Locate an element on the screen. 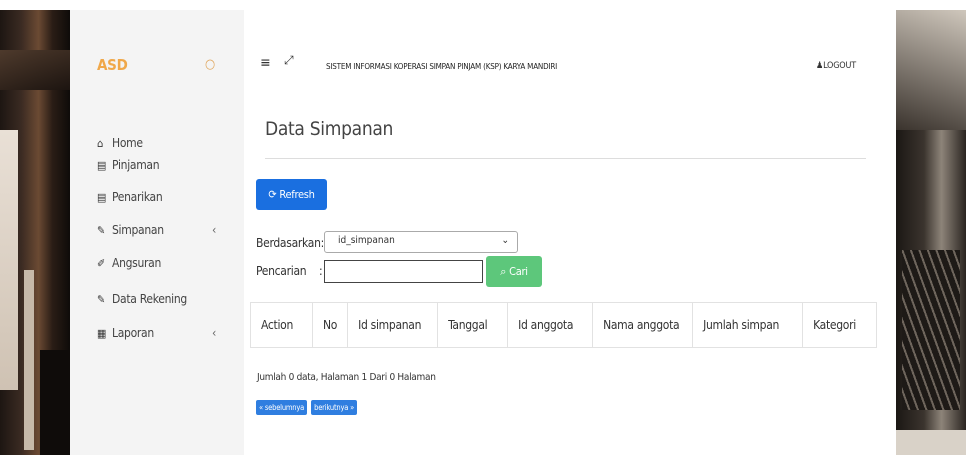 The image size is (966, 455). user-icon: ♟ is located at coordinates (820, 66).